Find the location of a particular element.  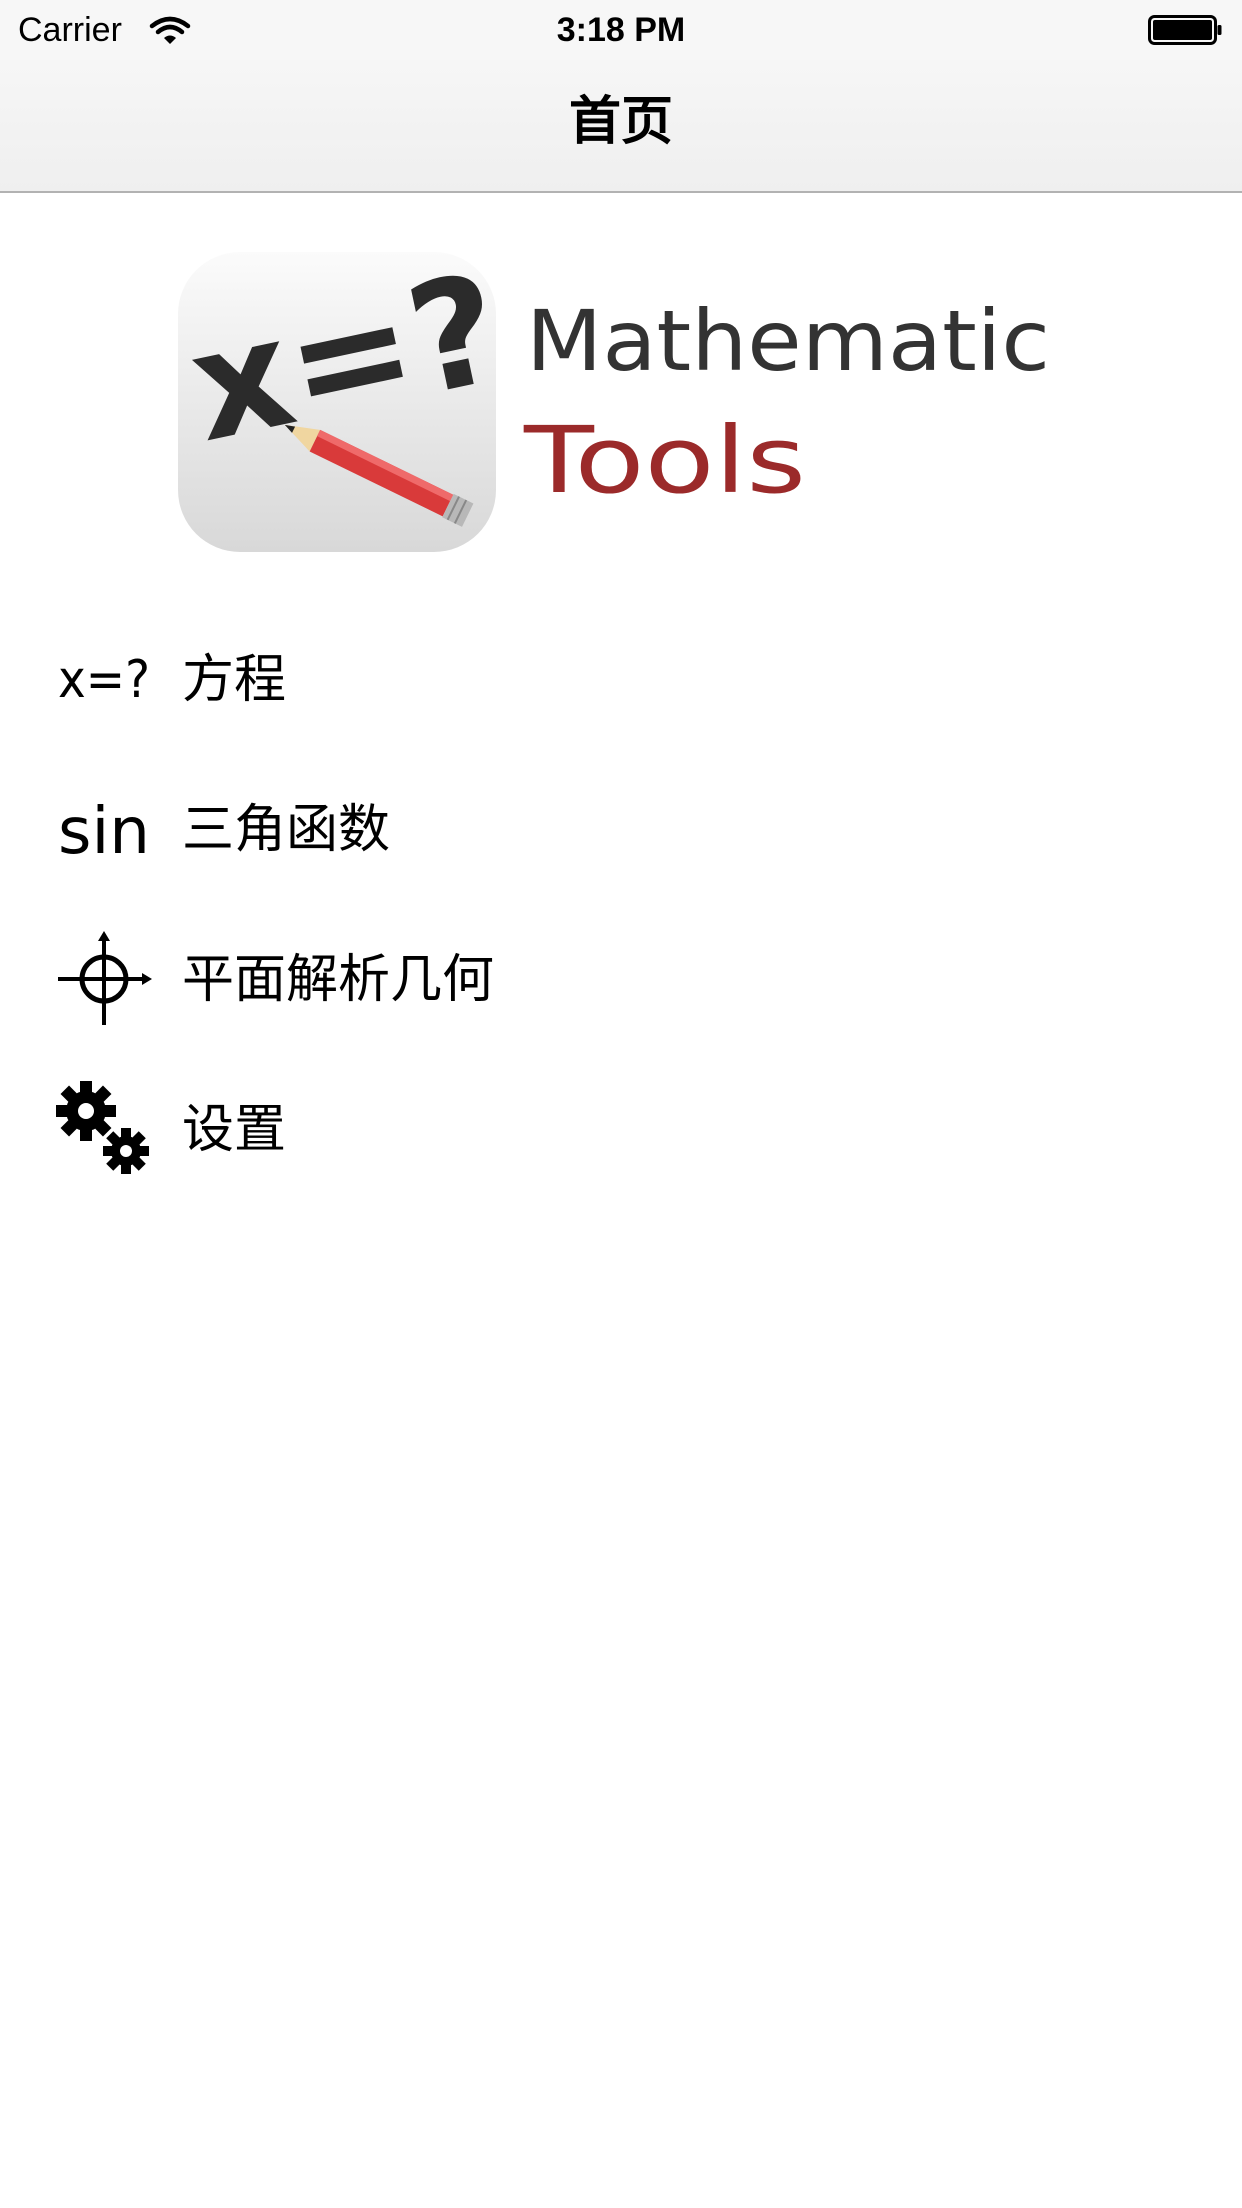

crosshair-icon is located at coordinates (105, 978).